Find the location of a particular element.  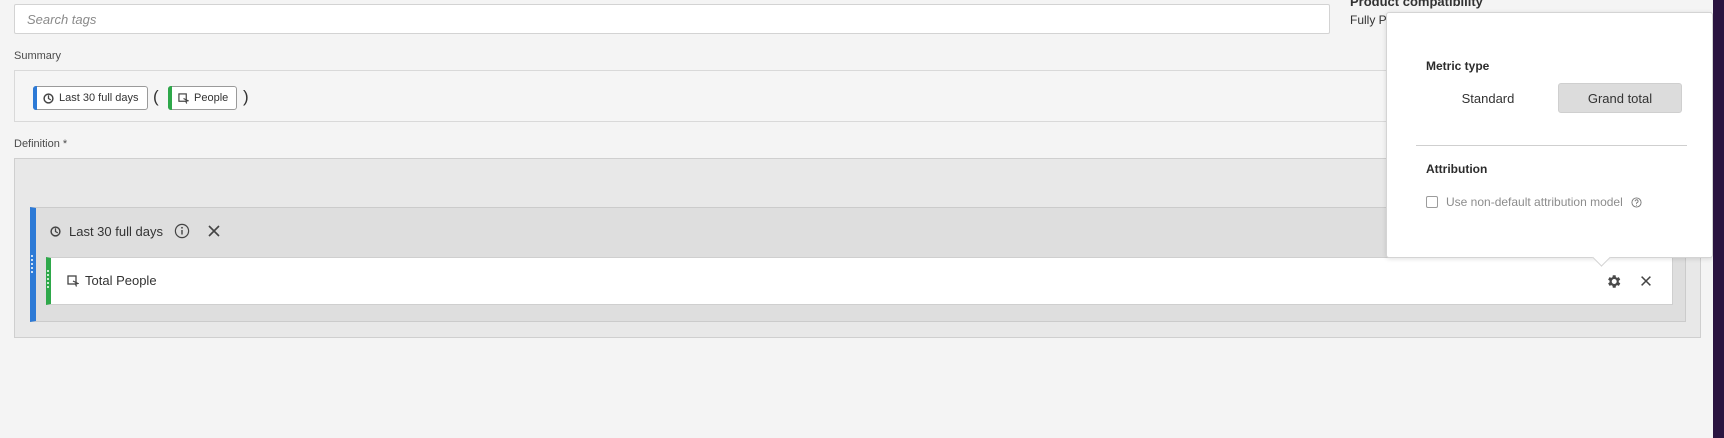

search-tags-field is located at coordinates (672, 19).